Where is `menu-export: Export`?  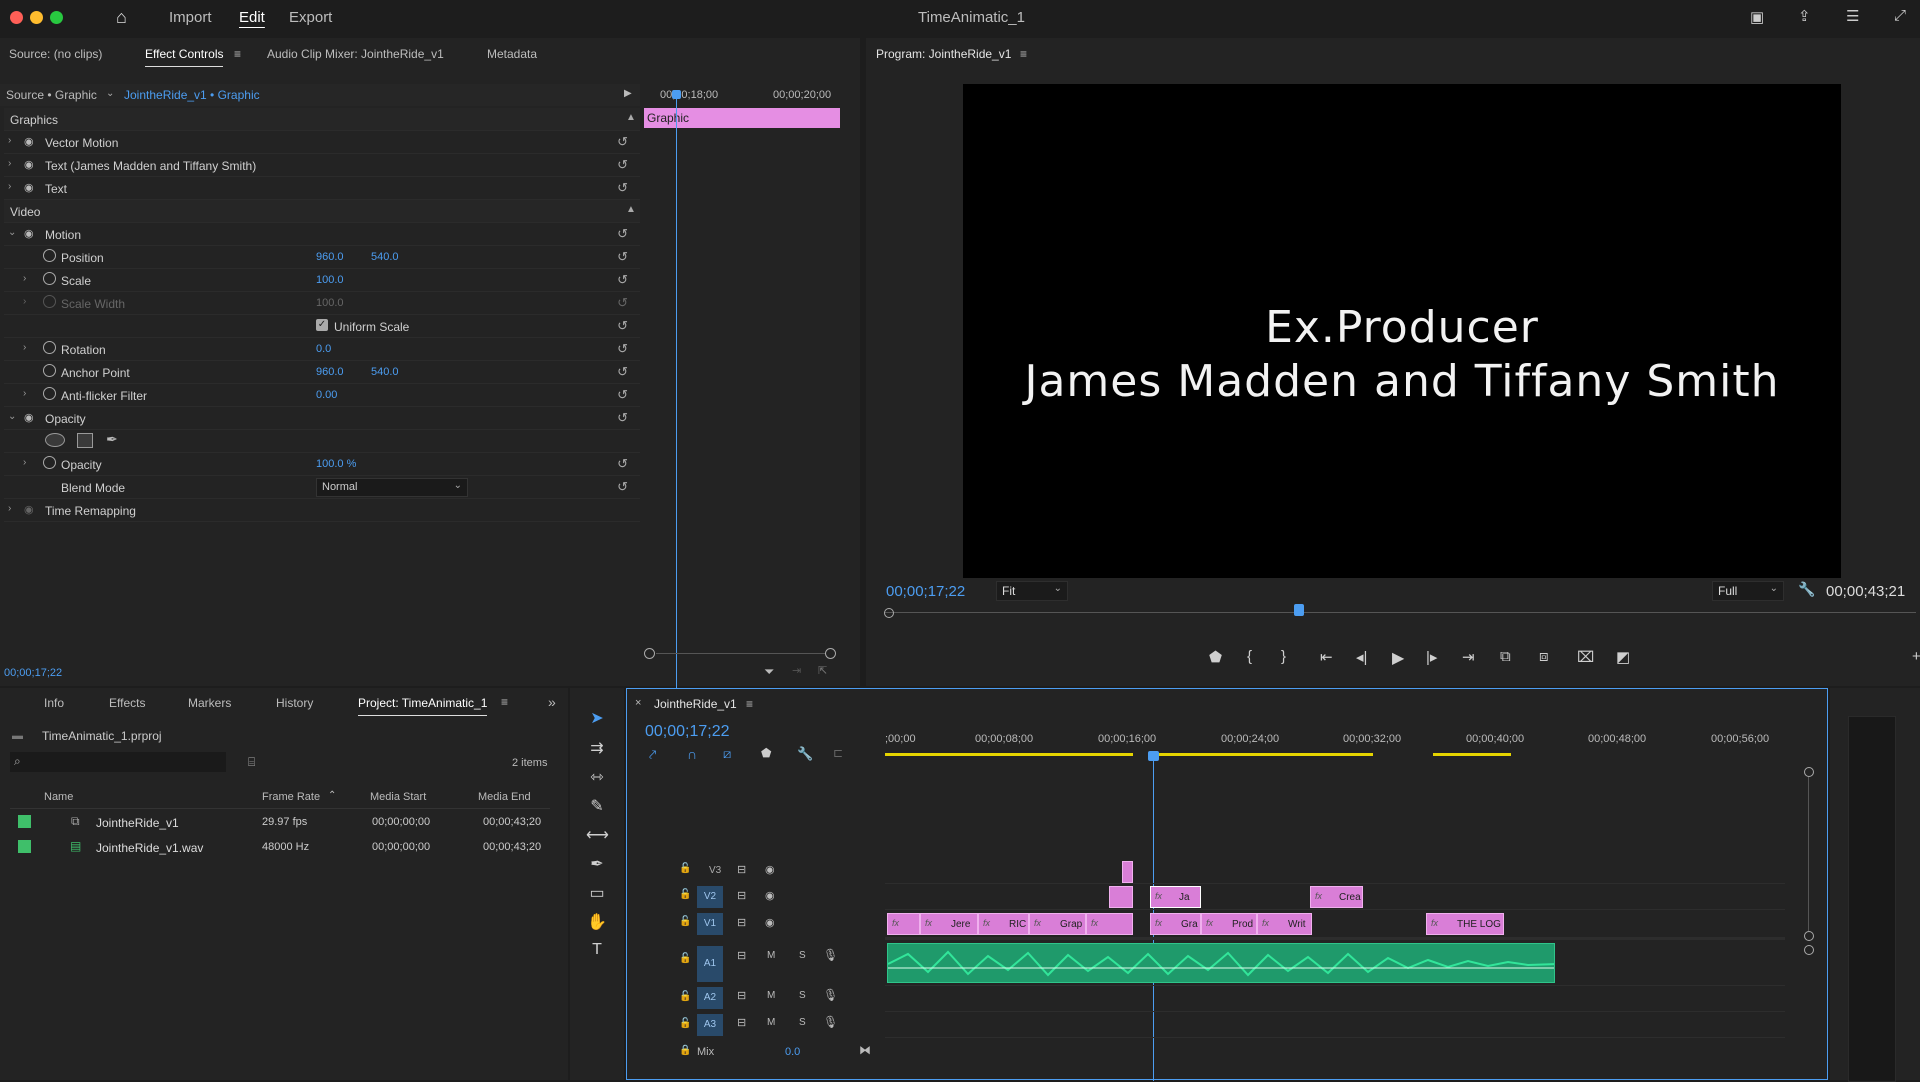 menu-export: Export is located at coordinates (310, 17).